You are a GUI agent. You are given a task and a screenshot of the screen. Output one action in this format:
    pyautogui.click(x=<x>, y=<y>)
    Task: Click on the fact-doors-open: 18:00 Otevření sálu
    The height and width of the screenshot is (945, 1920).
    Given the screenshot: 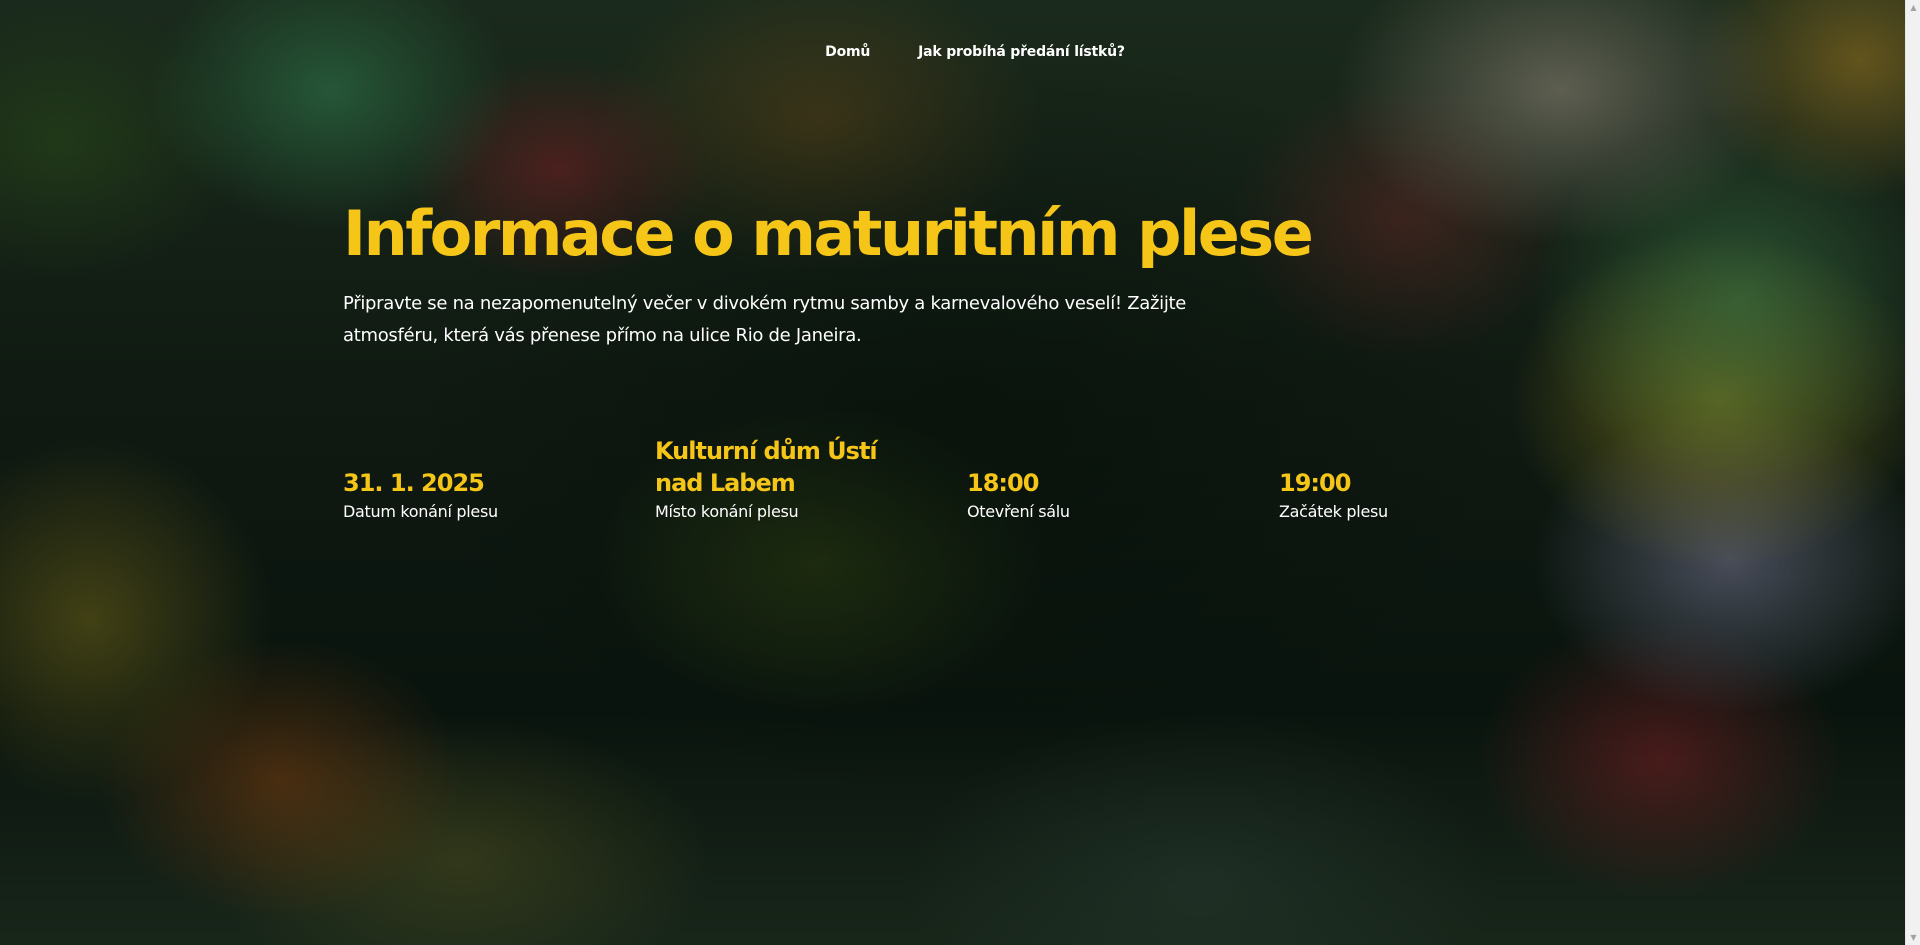 What is the action you would take?
    pyautogui.click(x=1123, y=479)
    